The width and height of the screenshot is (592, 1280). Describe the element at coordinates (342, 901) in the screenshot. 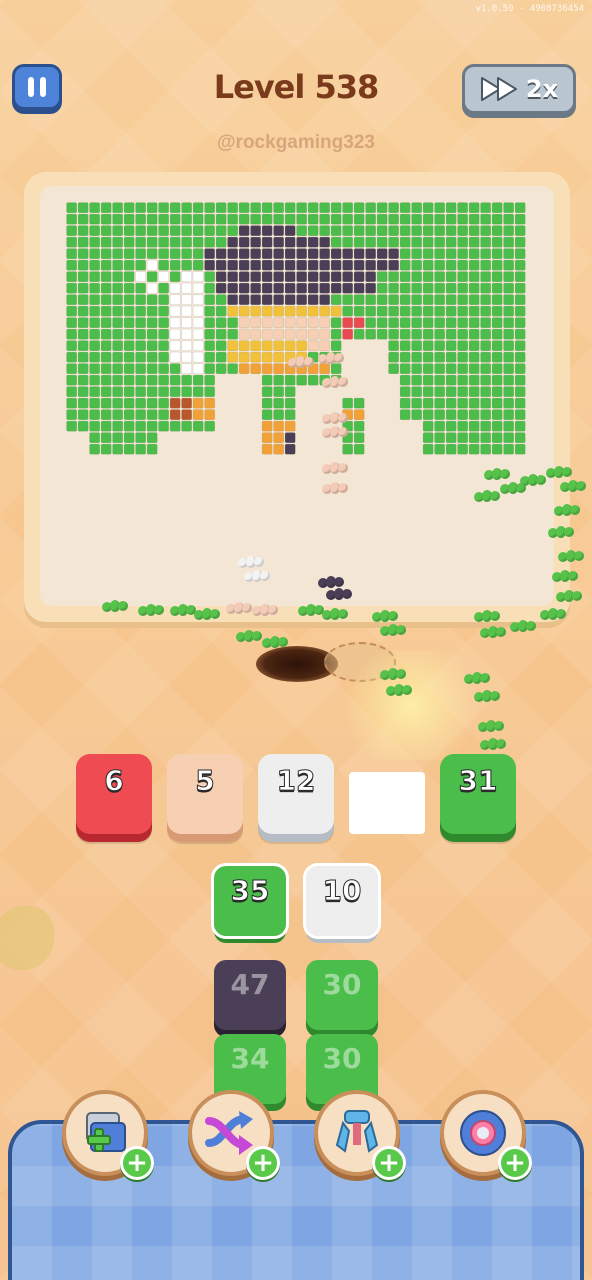

I see `tile: 10` at that location.